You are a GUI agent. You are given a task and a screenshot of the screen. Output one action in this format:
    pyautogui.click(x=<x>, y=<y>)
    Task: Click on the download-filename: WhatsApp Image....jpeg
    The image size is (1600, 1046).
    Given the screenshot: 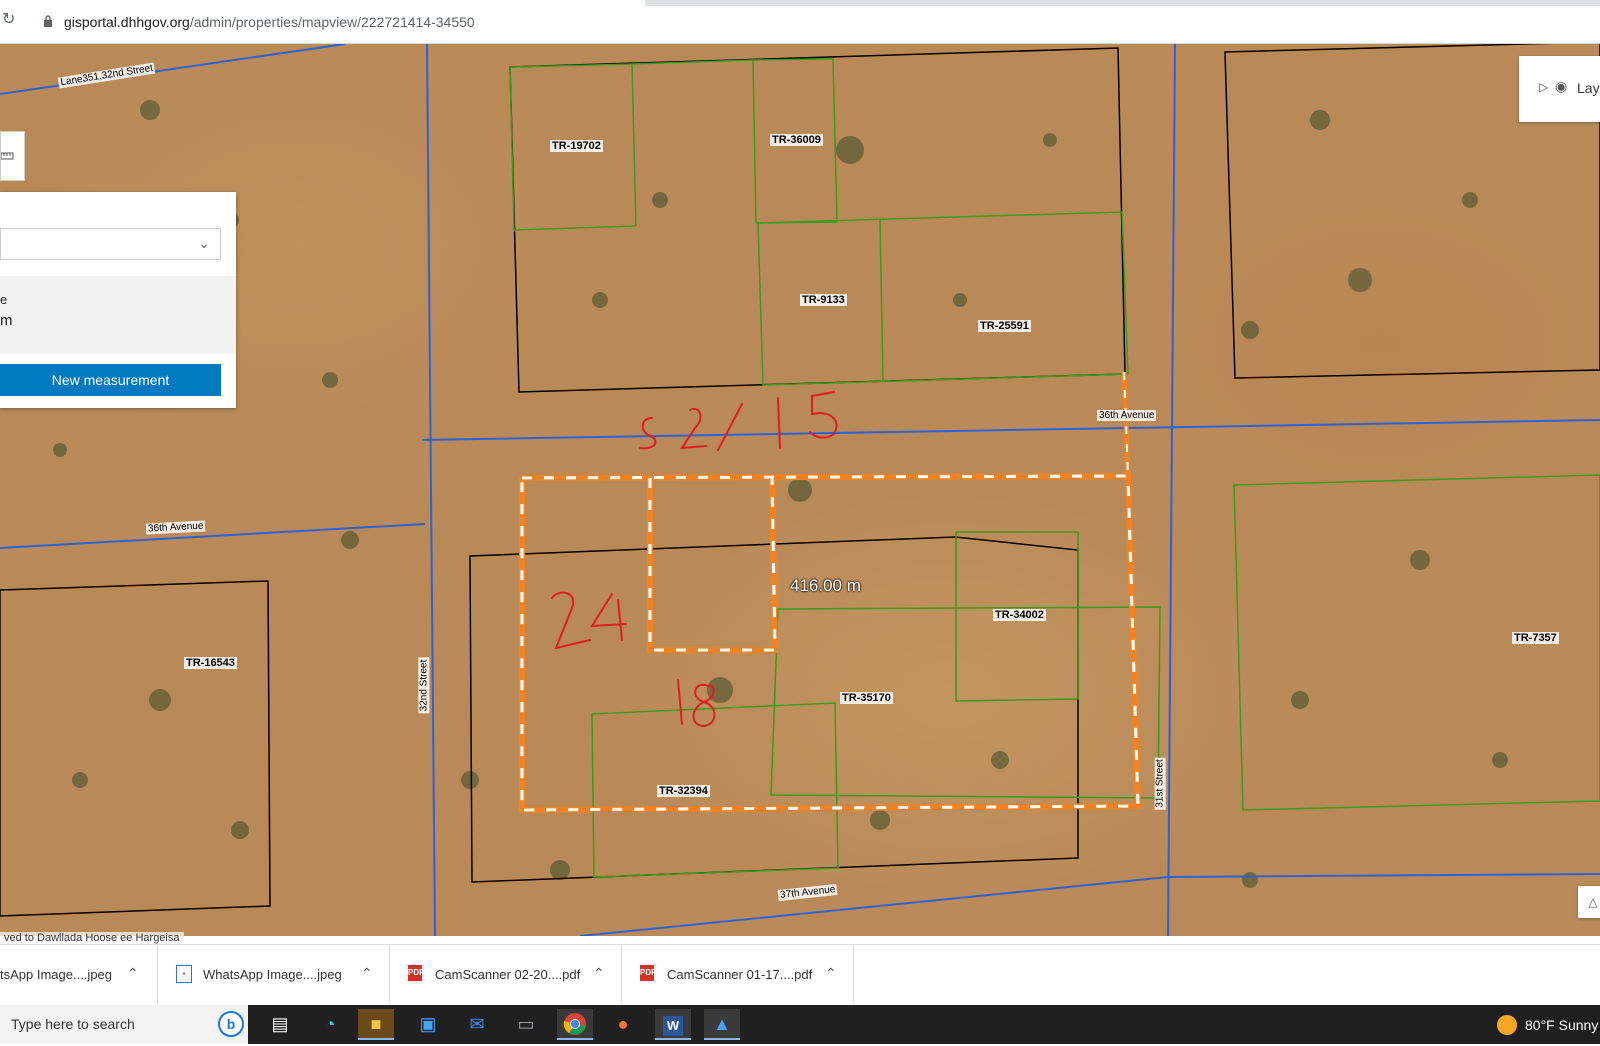 What is the action you would take?
    pyautogui.click(x=272, y=974)
    